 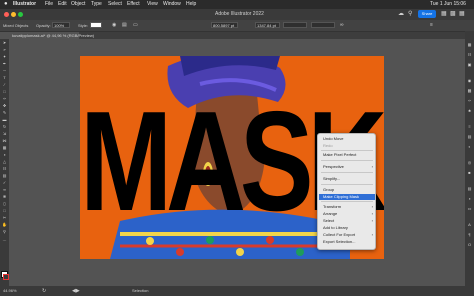 I want to click on opacity-input: 100%, so click(x=61, y=25).